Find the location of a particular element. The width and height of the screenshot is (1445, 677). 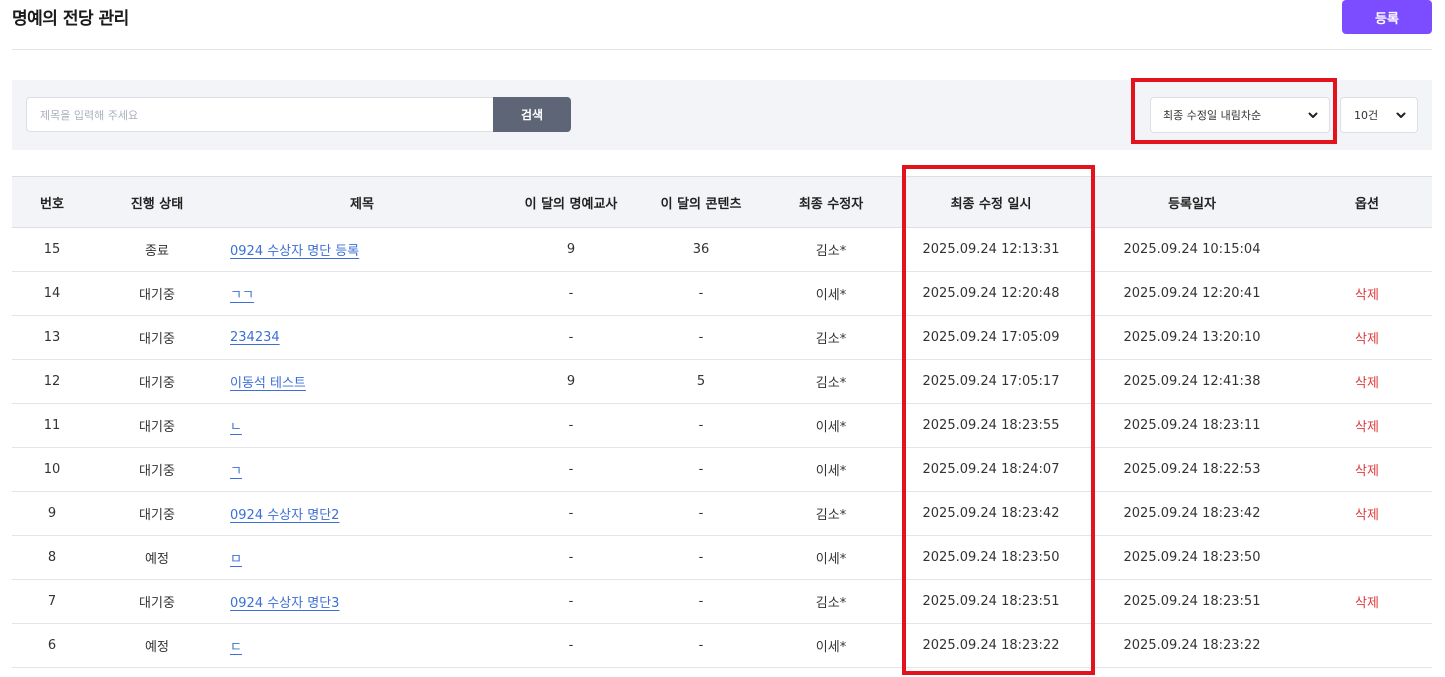

header-registered: 등록일자 is located at coordinates (1192, 202).